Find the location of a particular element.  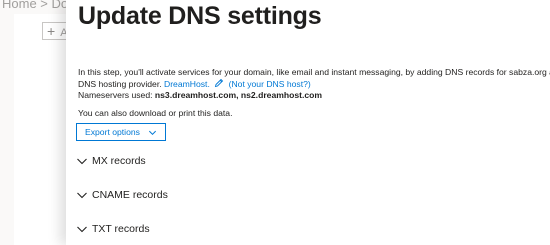

section-txt-records: TXT records is located at coordinates (113, 229).